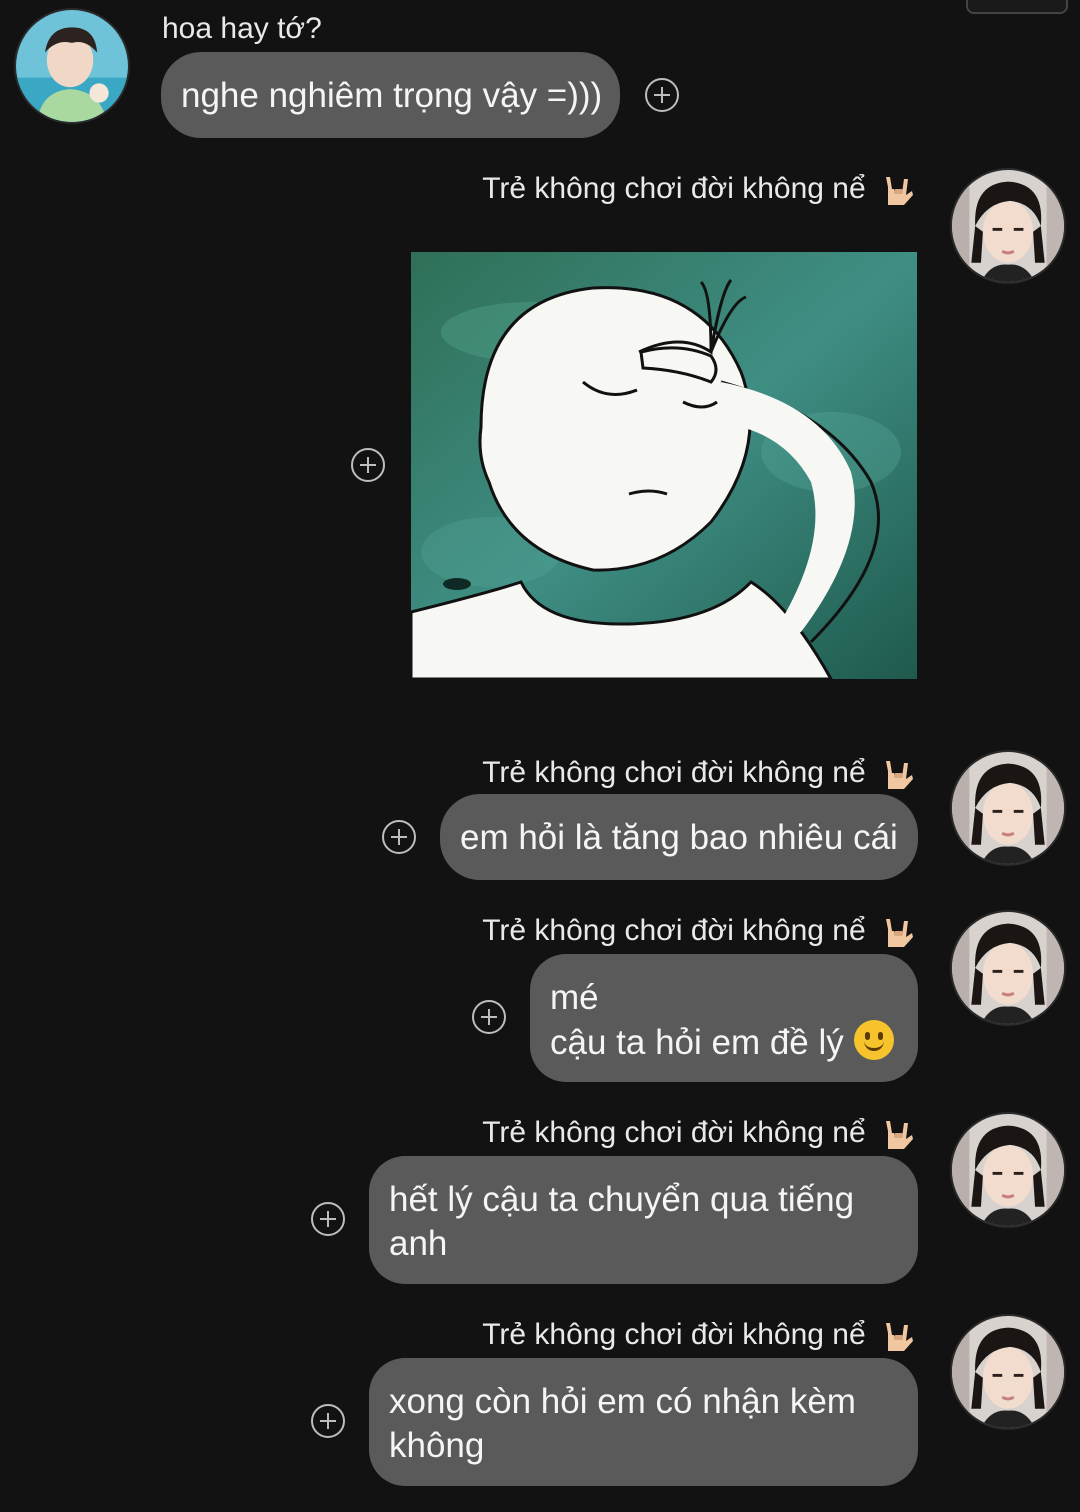 This screenshot has height=1512, width=1080. What do you see at coordinates (664, 465) in the screenshot?
I see `meme-image` at bounding box center [664, 465].